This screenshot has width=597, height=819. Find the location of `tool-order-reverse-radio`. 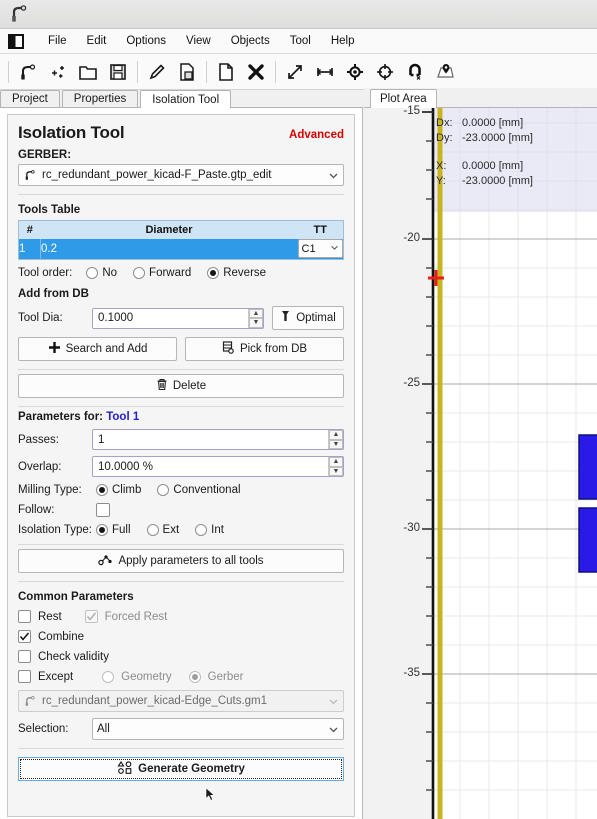

tool-order-reverse-radio is located at coordinates (213, 273).